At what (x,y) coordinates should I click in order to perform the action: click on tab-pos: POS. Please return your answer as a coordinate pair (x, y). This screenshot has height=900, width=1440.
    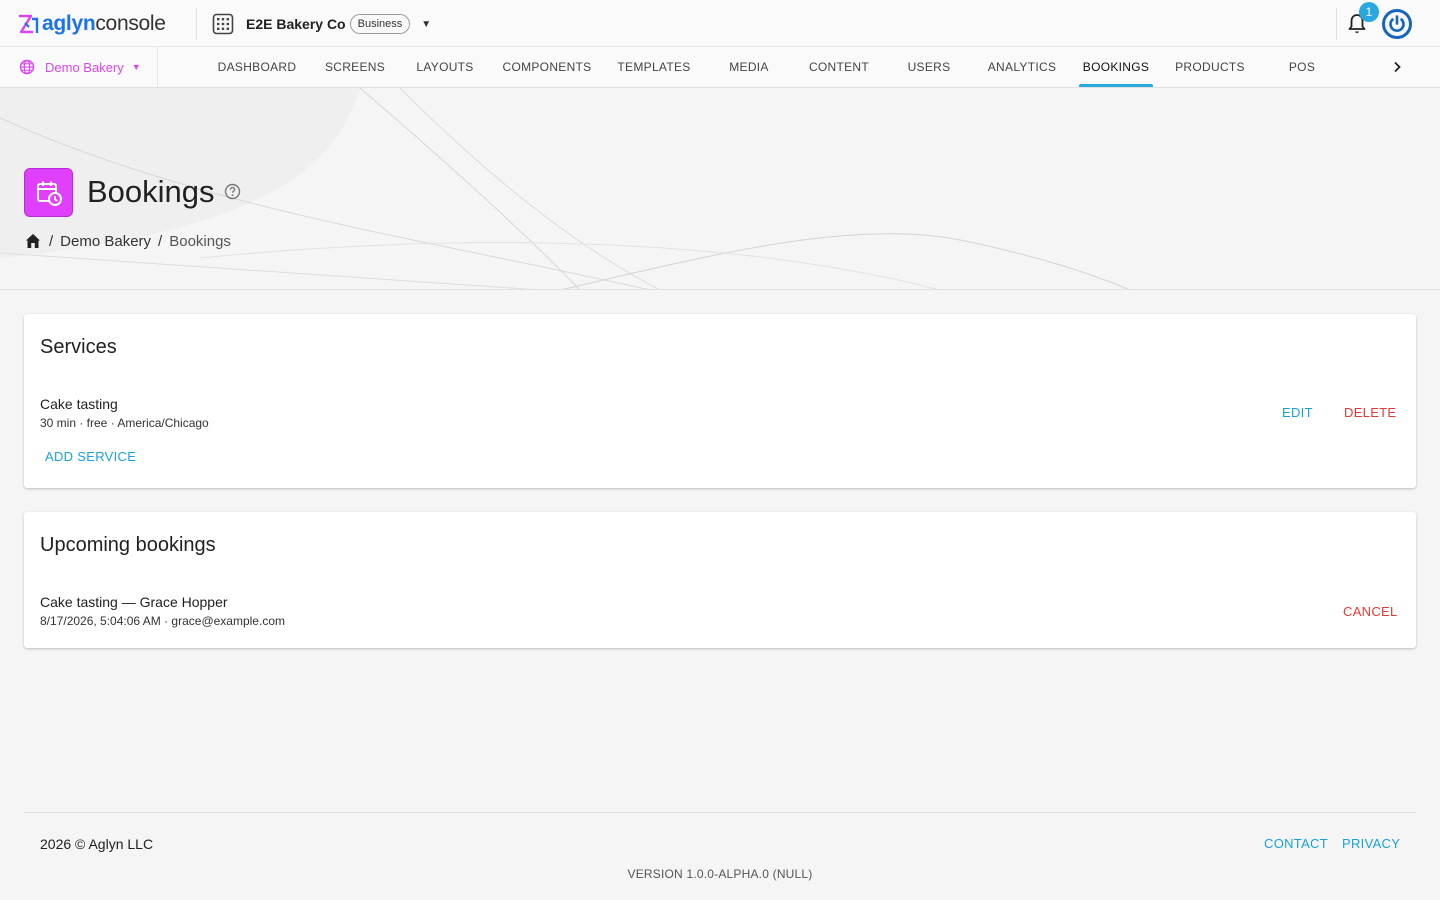
    Looking at the image, I should click on (1302, 67).